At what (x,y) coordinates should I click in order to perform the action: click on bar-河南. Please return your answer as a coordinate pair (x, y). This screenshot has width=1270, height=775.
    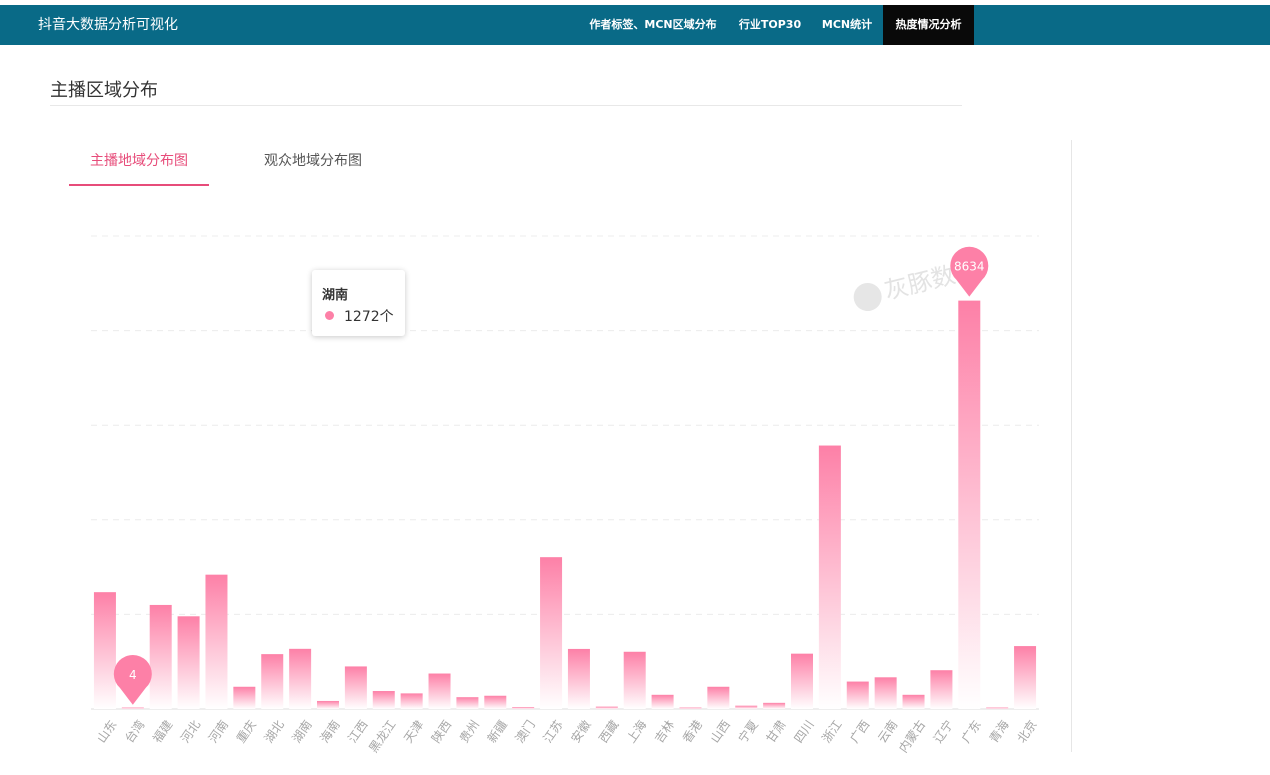
    Looking at the image, I should click on (216, 641).